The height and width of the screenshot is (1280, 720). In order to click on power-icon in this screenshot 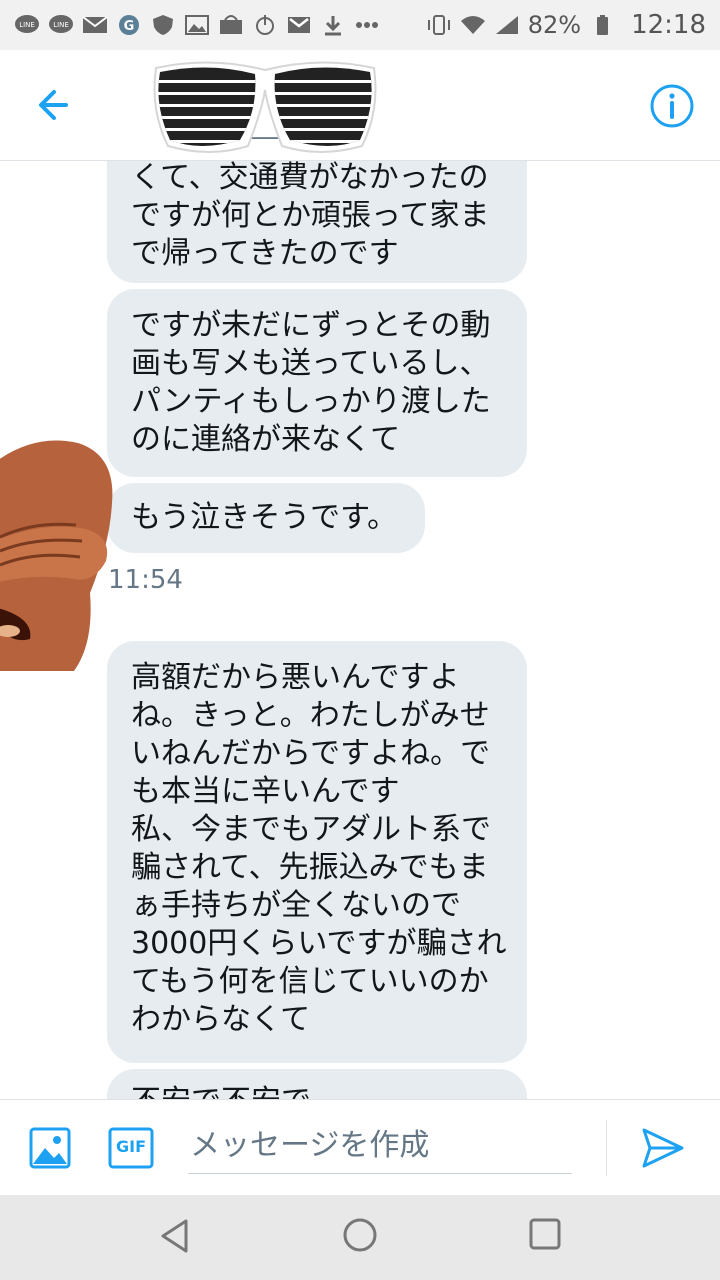, I will do `click(265, 25)`.